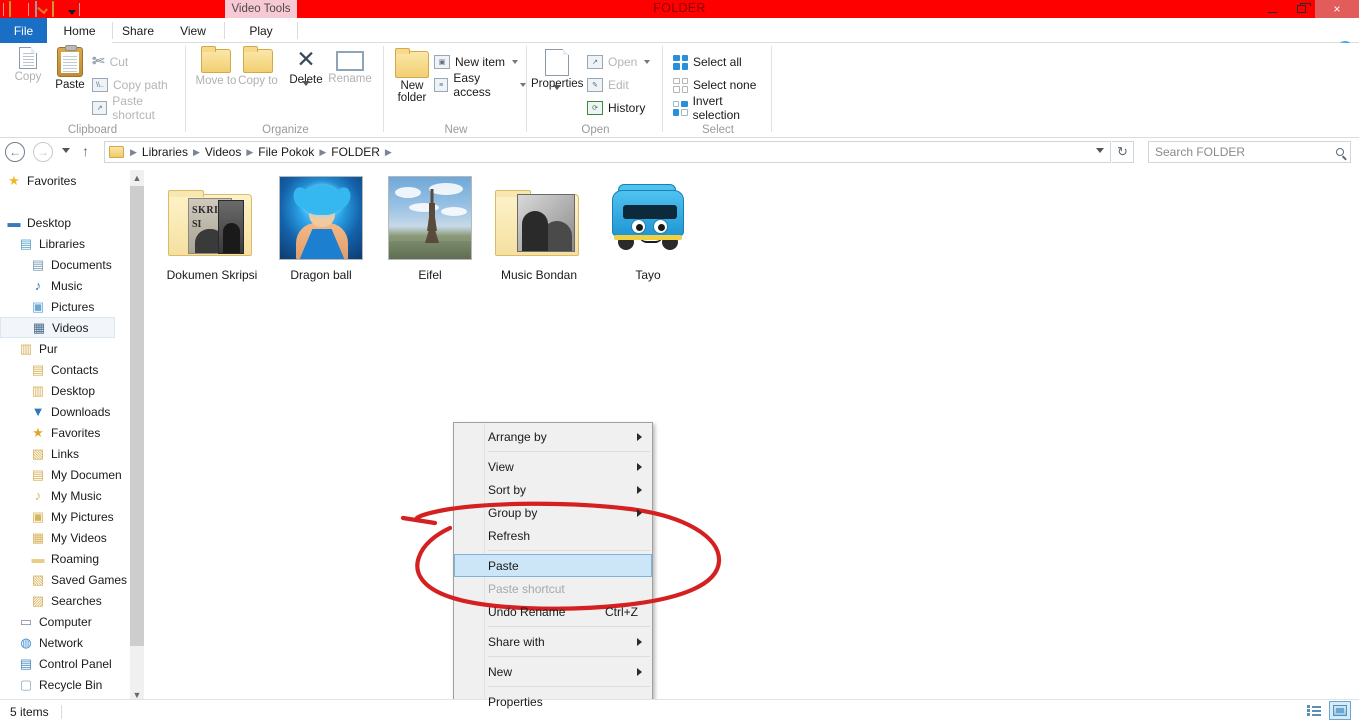 The width and height of the screenshot is (1359, 723). Describe the element at coordinates (65, 516) in the screenshot. I see `sidebar-item-my-pictures: ▣ My Pictures` at that location.